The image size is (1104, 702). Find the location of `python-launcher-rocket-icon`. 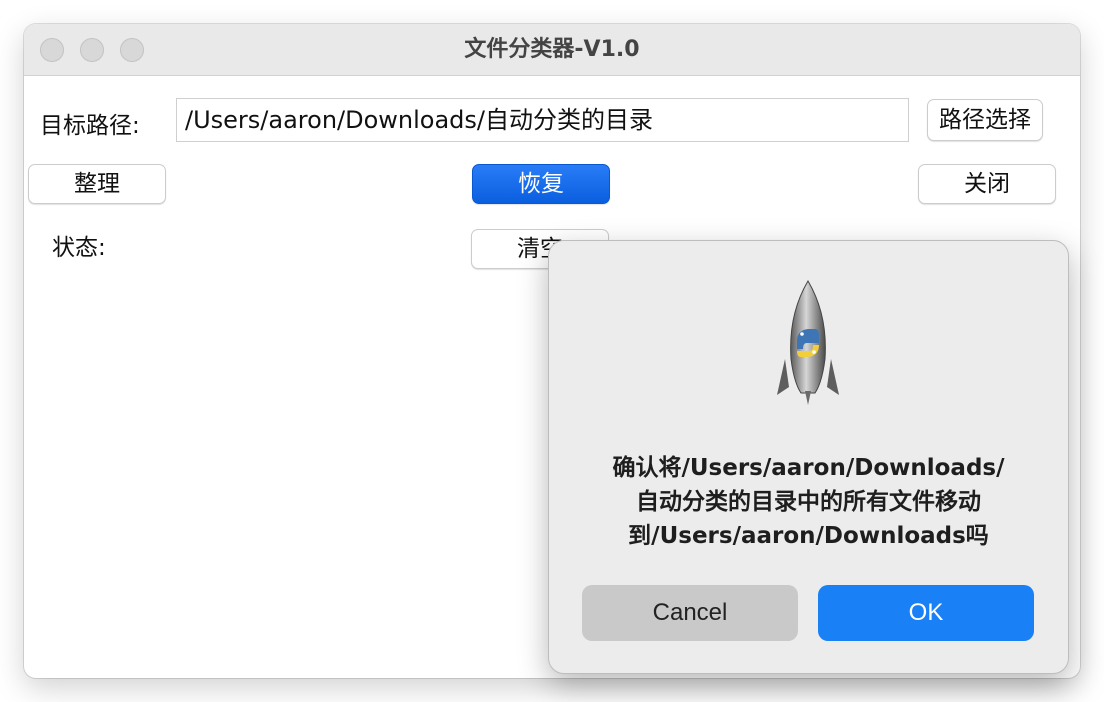

python-launcher-rocket-icon is located at coordinates (808, 342).